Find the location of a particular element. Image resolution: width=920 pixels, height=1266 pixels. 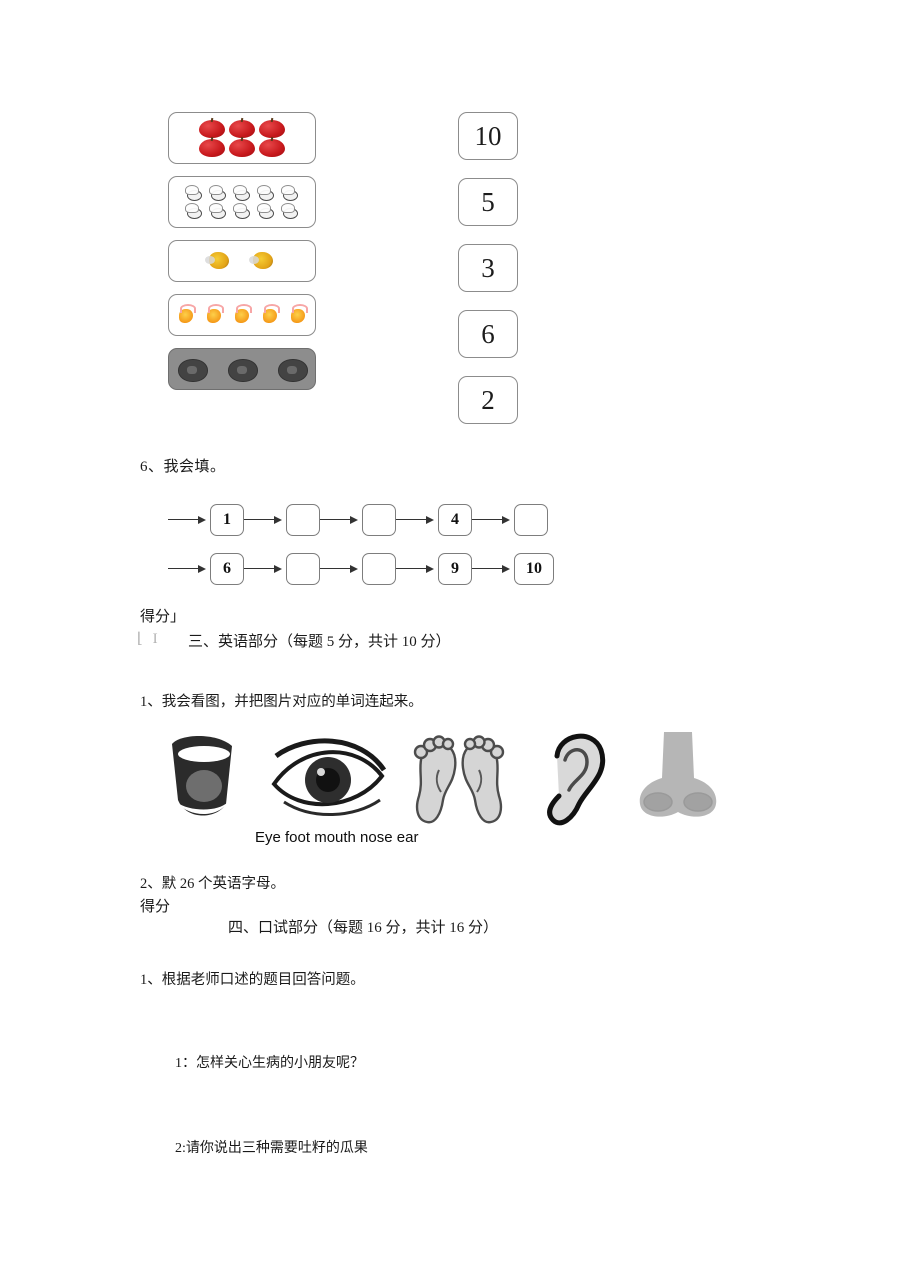

section3-title: 三、英语部分（每题 5 分，共计 10 分） is located at coordinates (319, 642).